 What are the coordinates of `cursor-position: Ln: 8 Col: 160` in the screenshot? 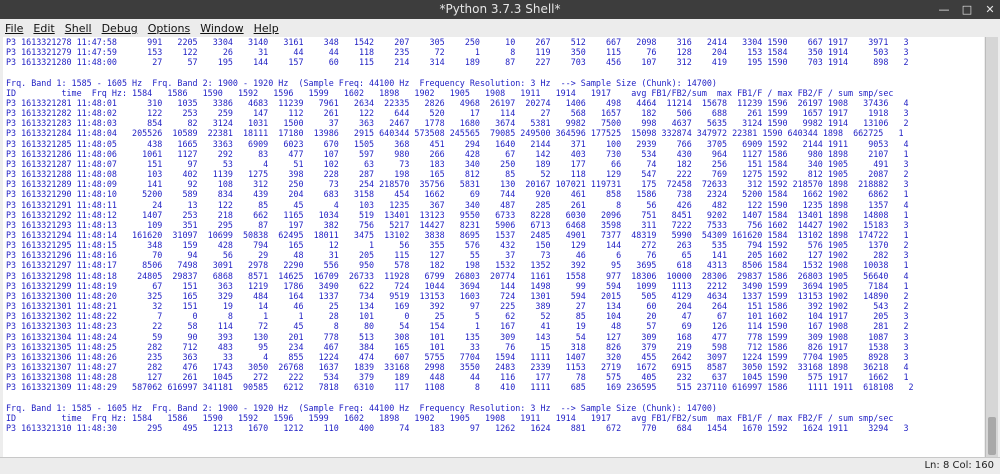 It's located at (959, 465).